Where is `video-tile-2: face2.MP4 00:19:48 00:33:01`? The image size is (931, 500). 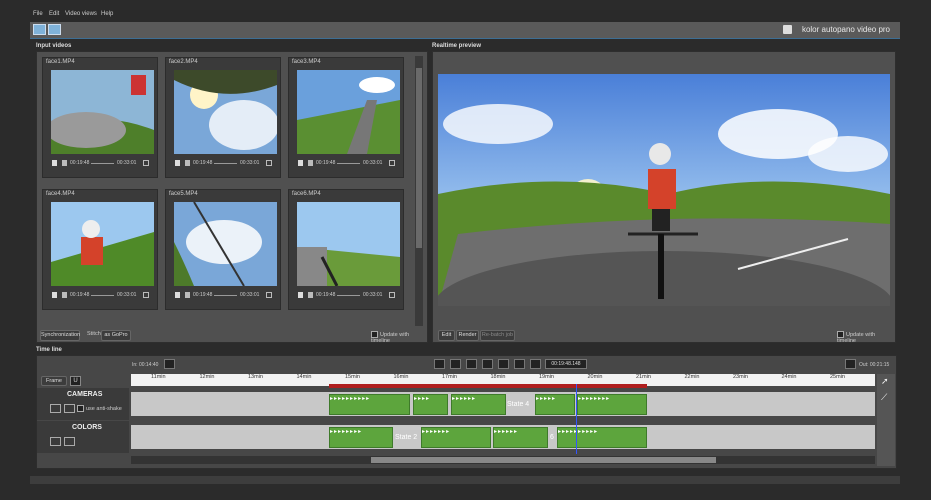 video-tile-2: face2.MP4 00:19:48 00:33:01 is located at coordinates (223, 117).